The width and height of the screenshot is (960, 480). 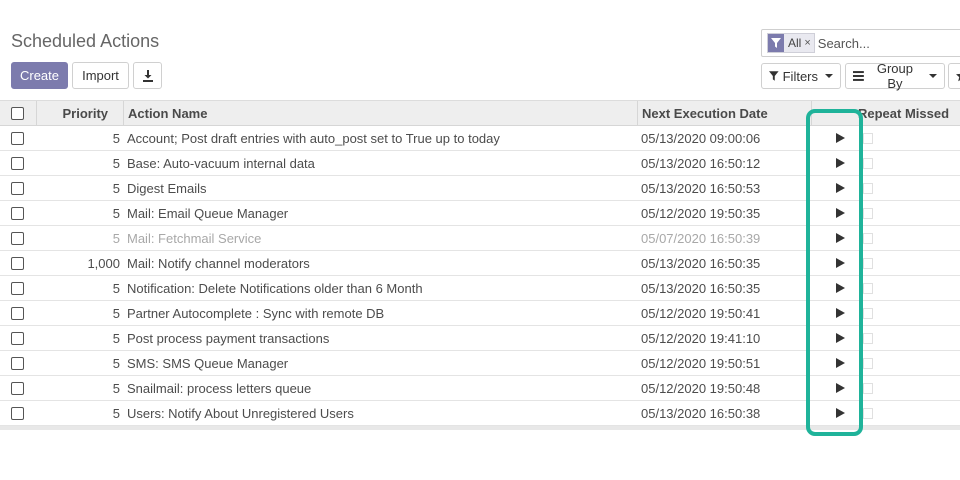 I want to click on row-next-execution-date: 05/12/2020 19:50:41, so click(x=701, y=313).